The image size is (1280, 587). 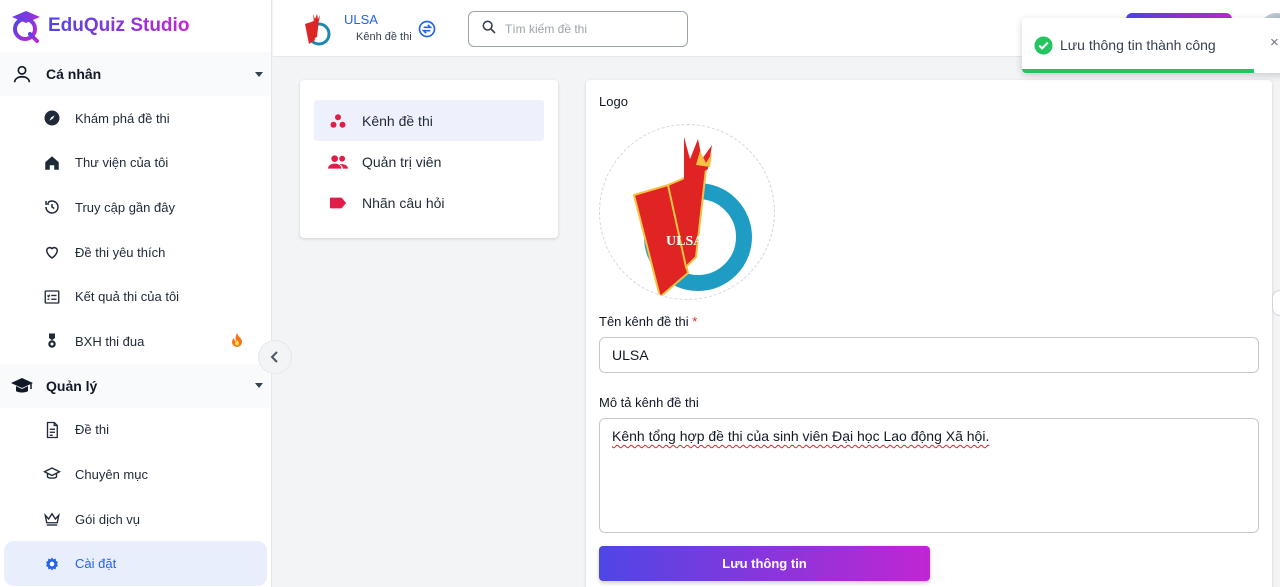 What do you see at coordinates (402, 161) in the screenshot?
I see `settings-menu-label: Quản trị viên` at bounding box center [402, 161].